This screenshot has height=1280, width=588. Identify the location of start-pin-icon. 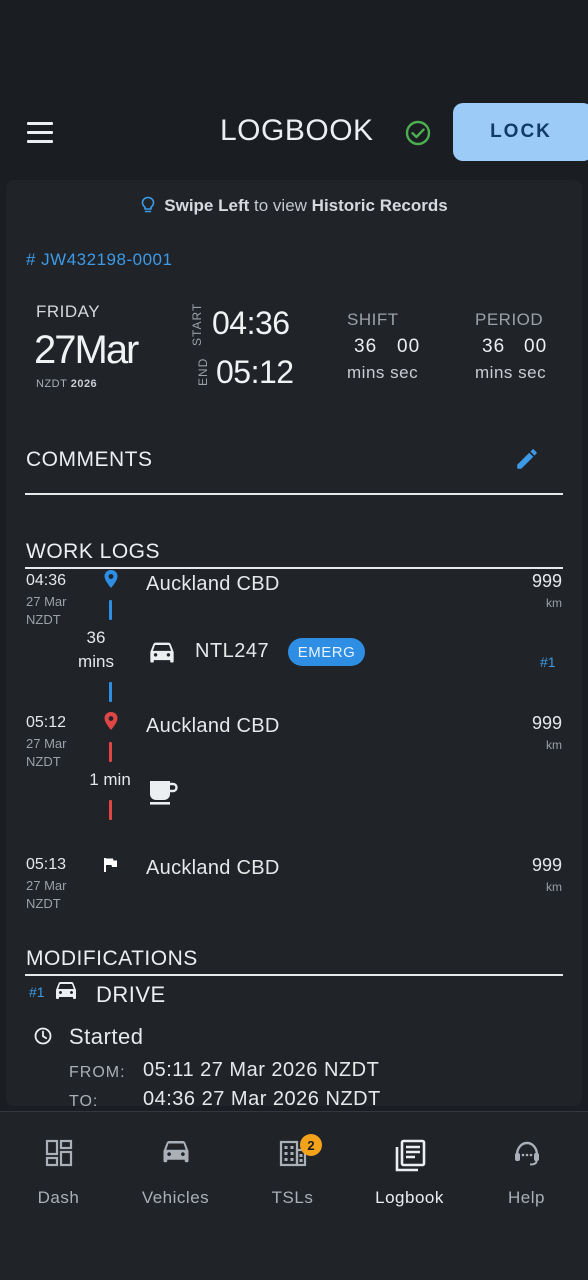
(111, 579).